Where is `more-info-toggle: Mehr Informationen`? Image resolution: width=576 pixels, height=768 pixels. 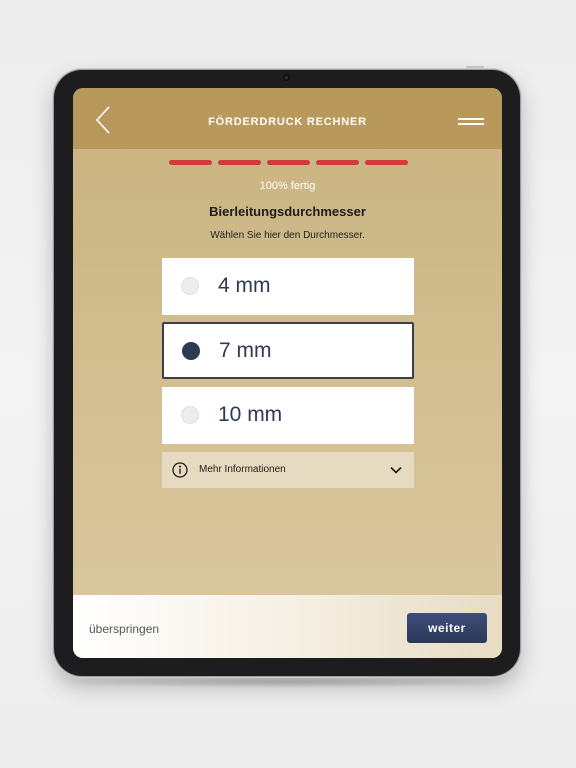
more-info-toggle: Mehr Informationen is located at coordinates (288, 470).